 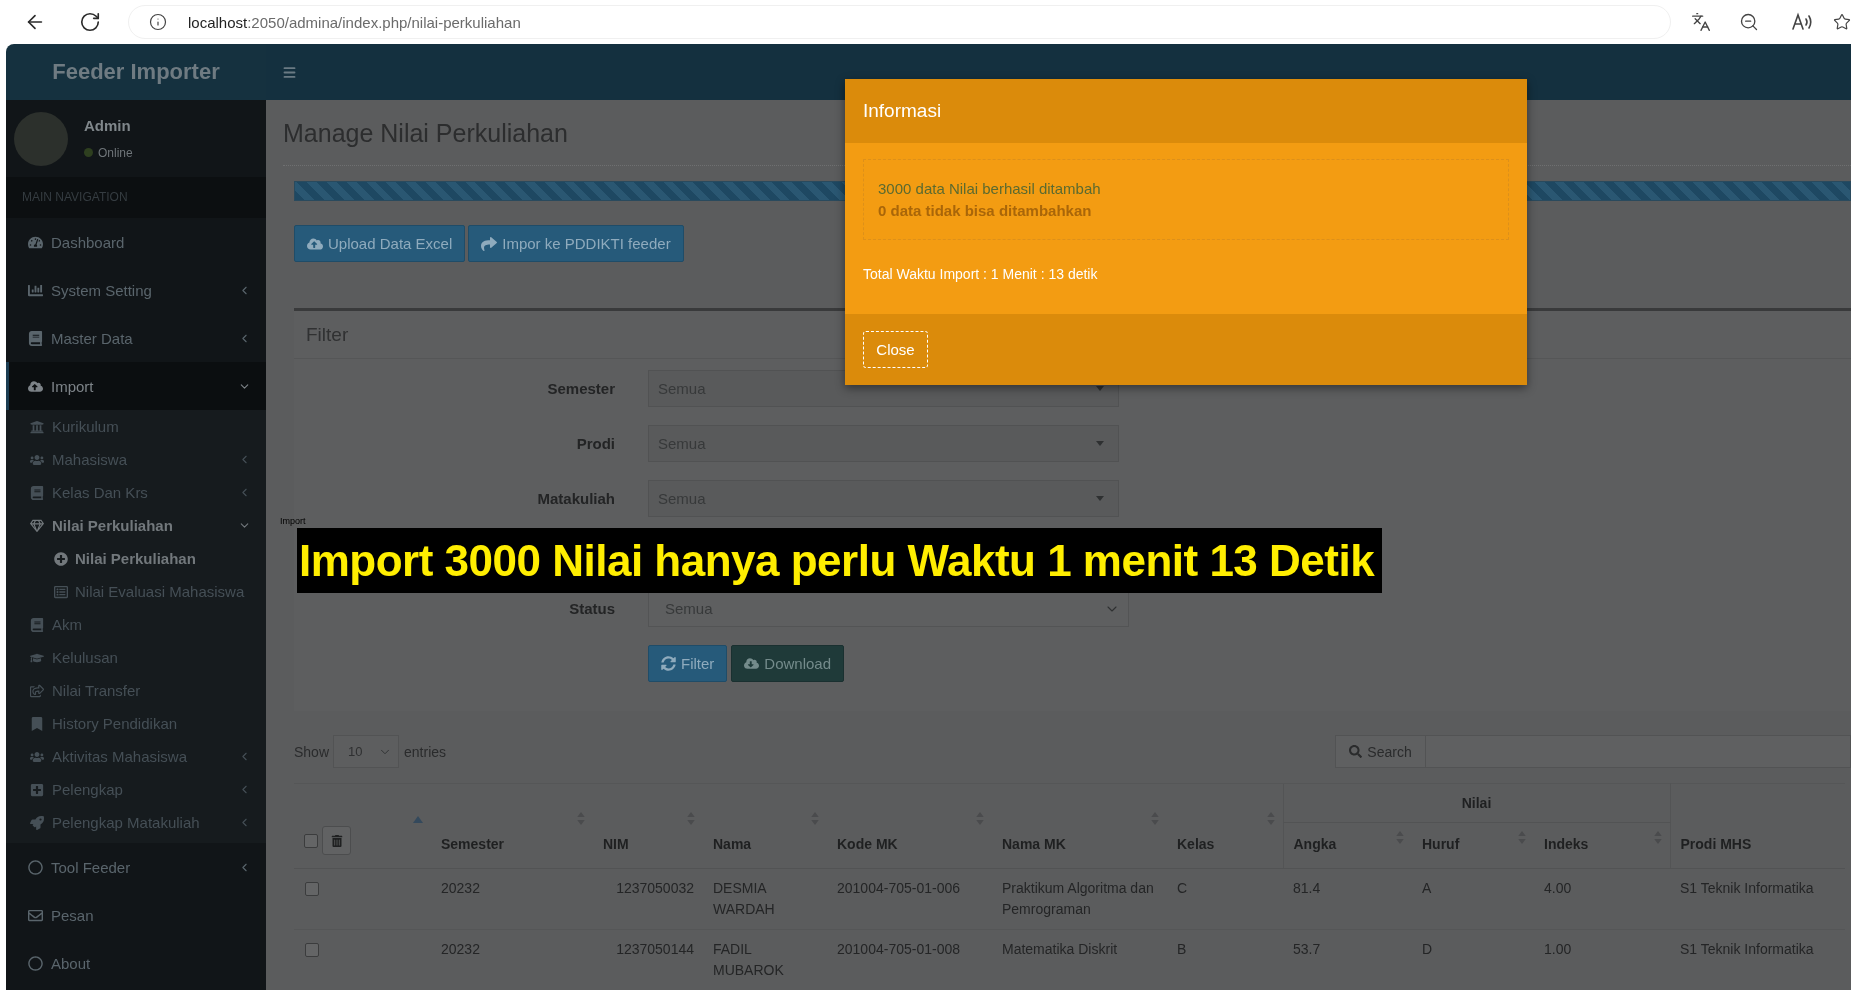 I want to click on share-icon, so click(x=37, y=690).